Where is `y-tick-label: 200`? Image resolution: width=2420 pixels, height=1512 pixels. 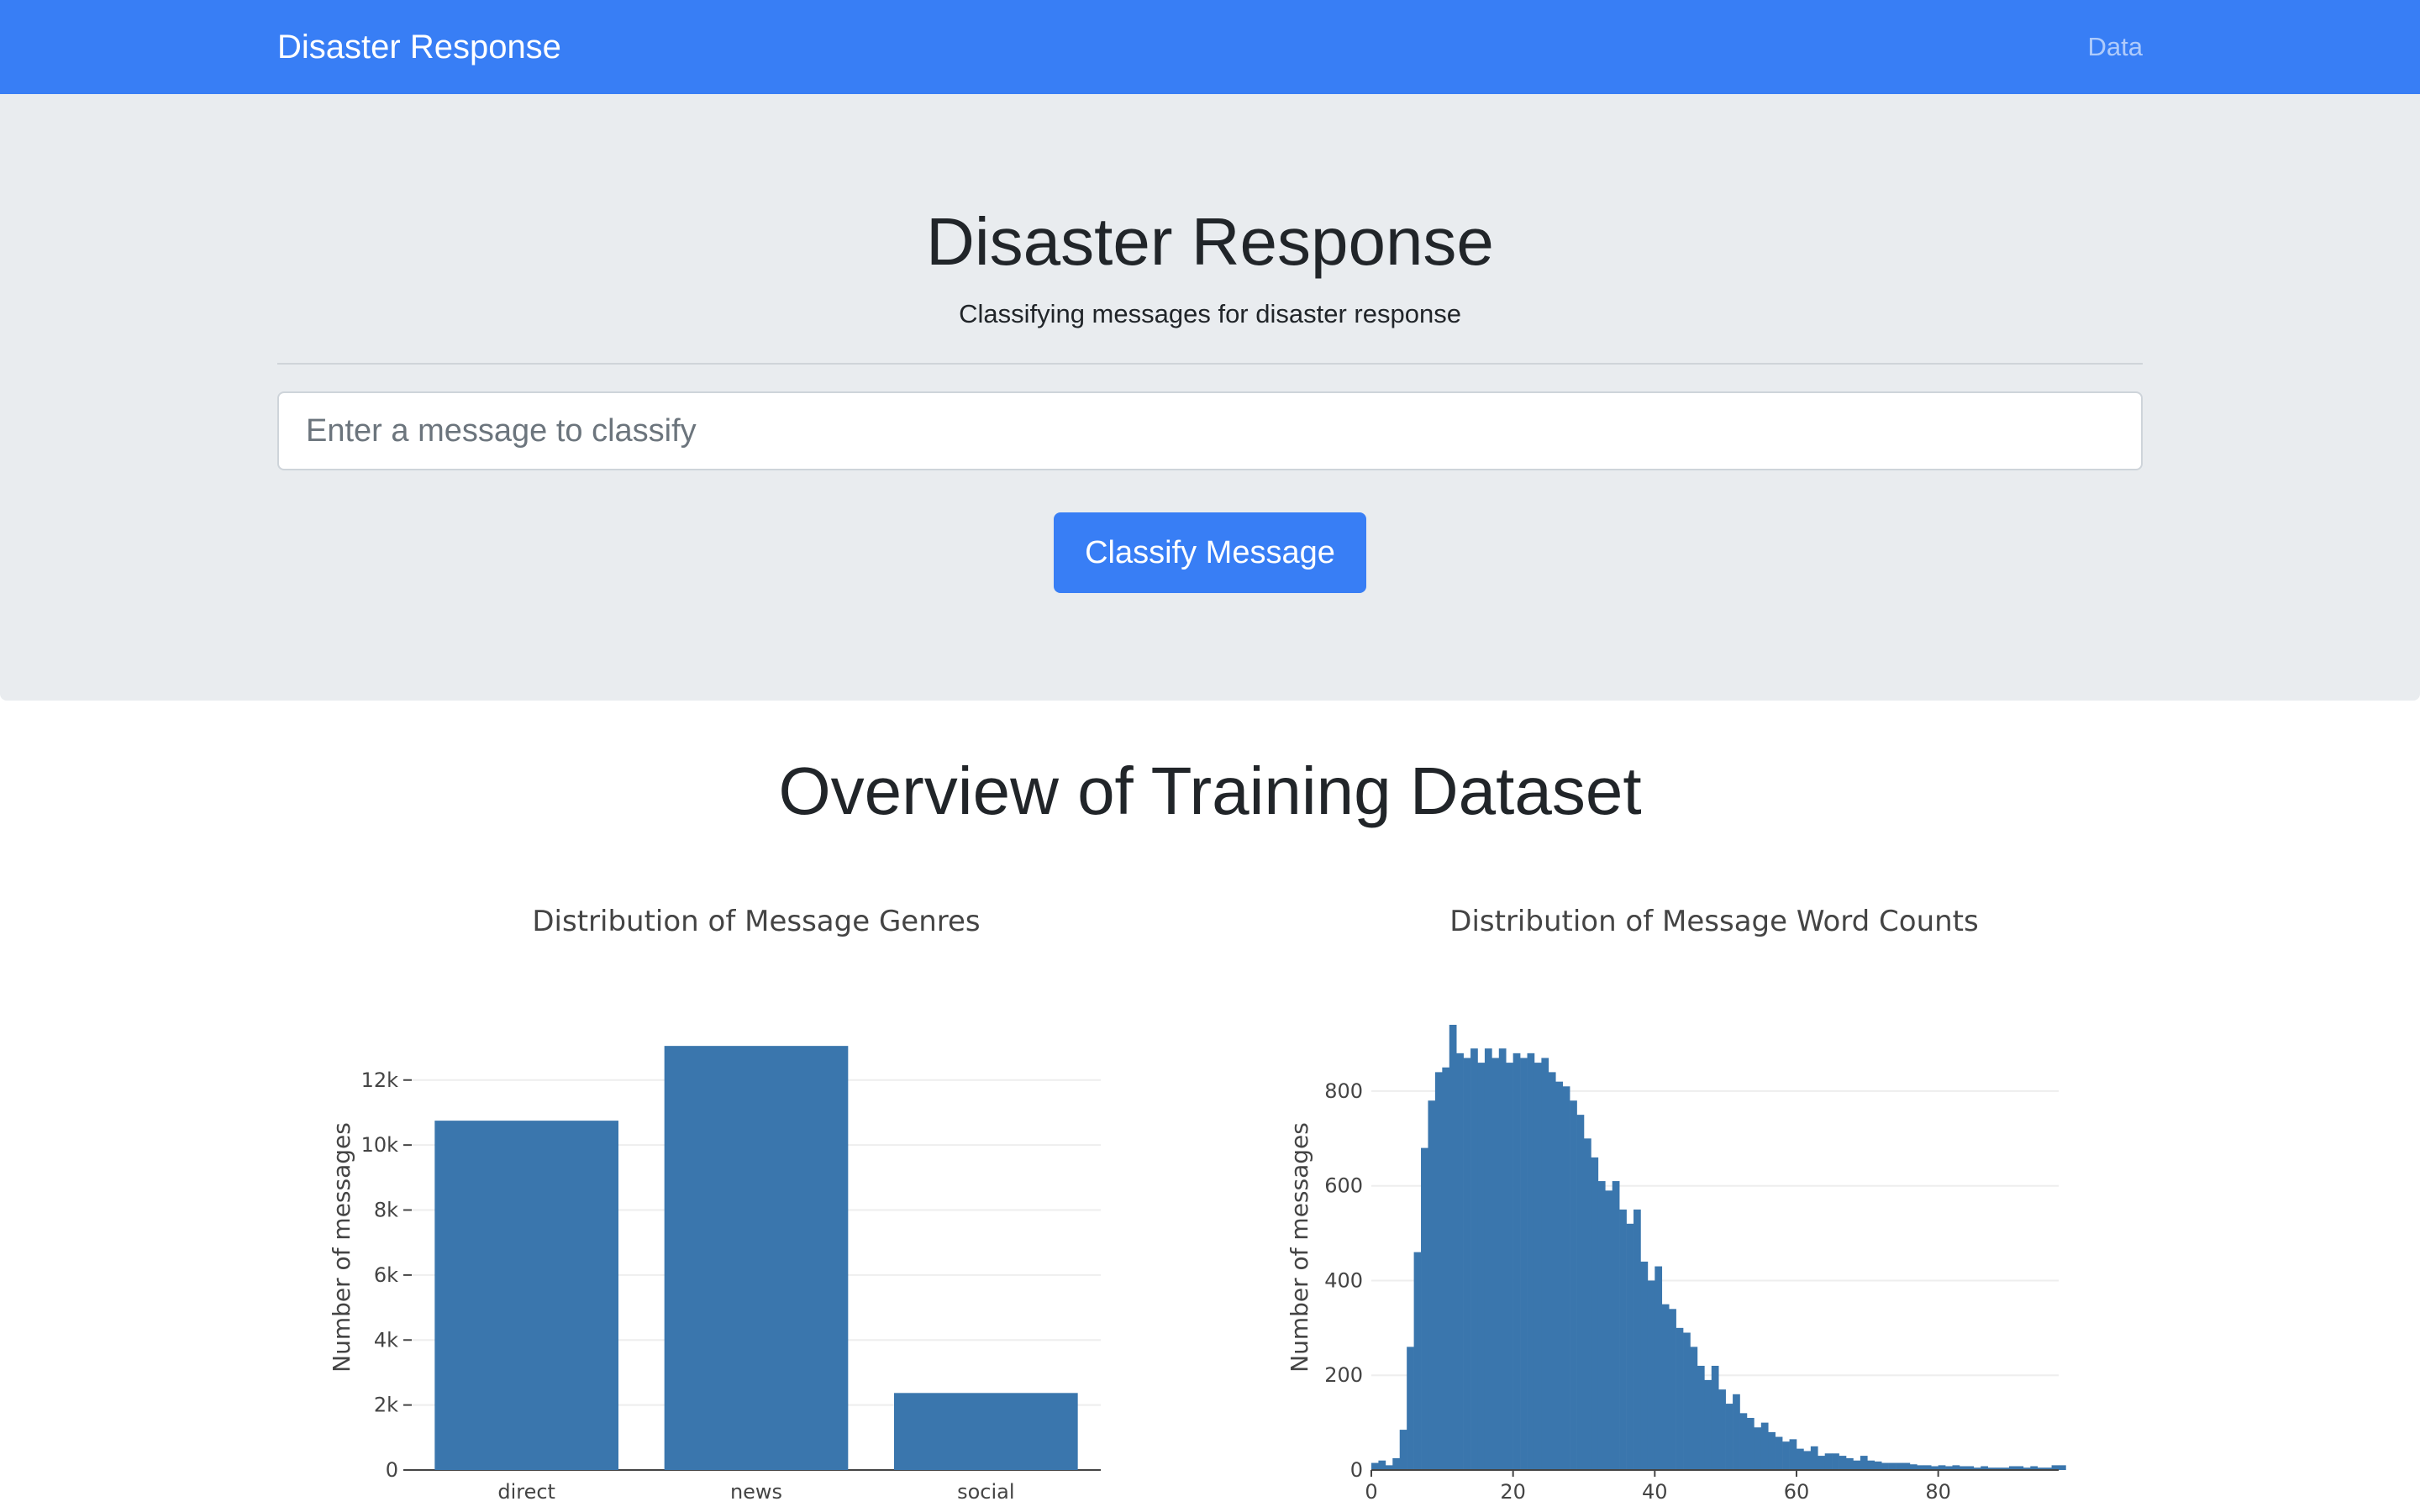 y-tick-label: 200 is located at coordinates (1344, 1375).